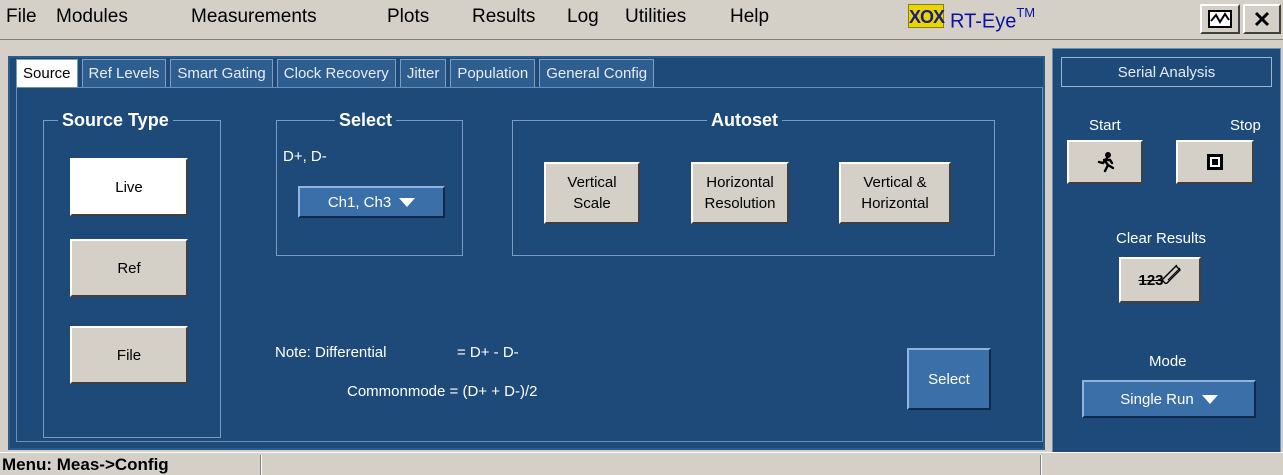  I want to click on stop-button, so click(1215, 162).